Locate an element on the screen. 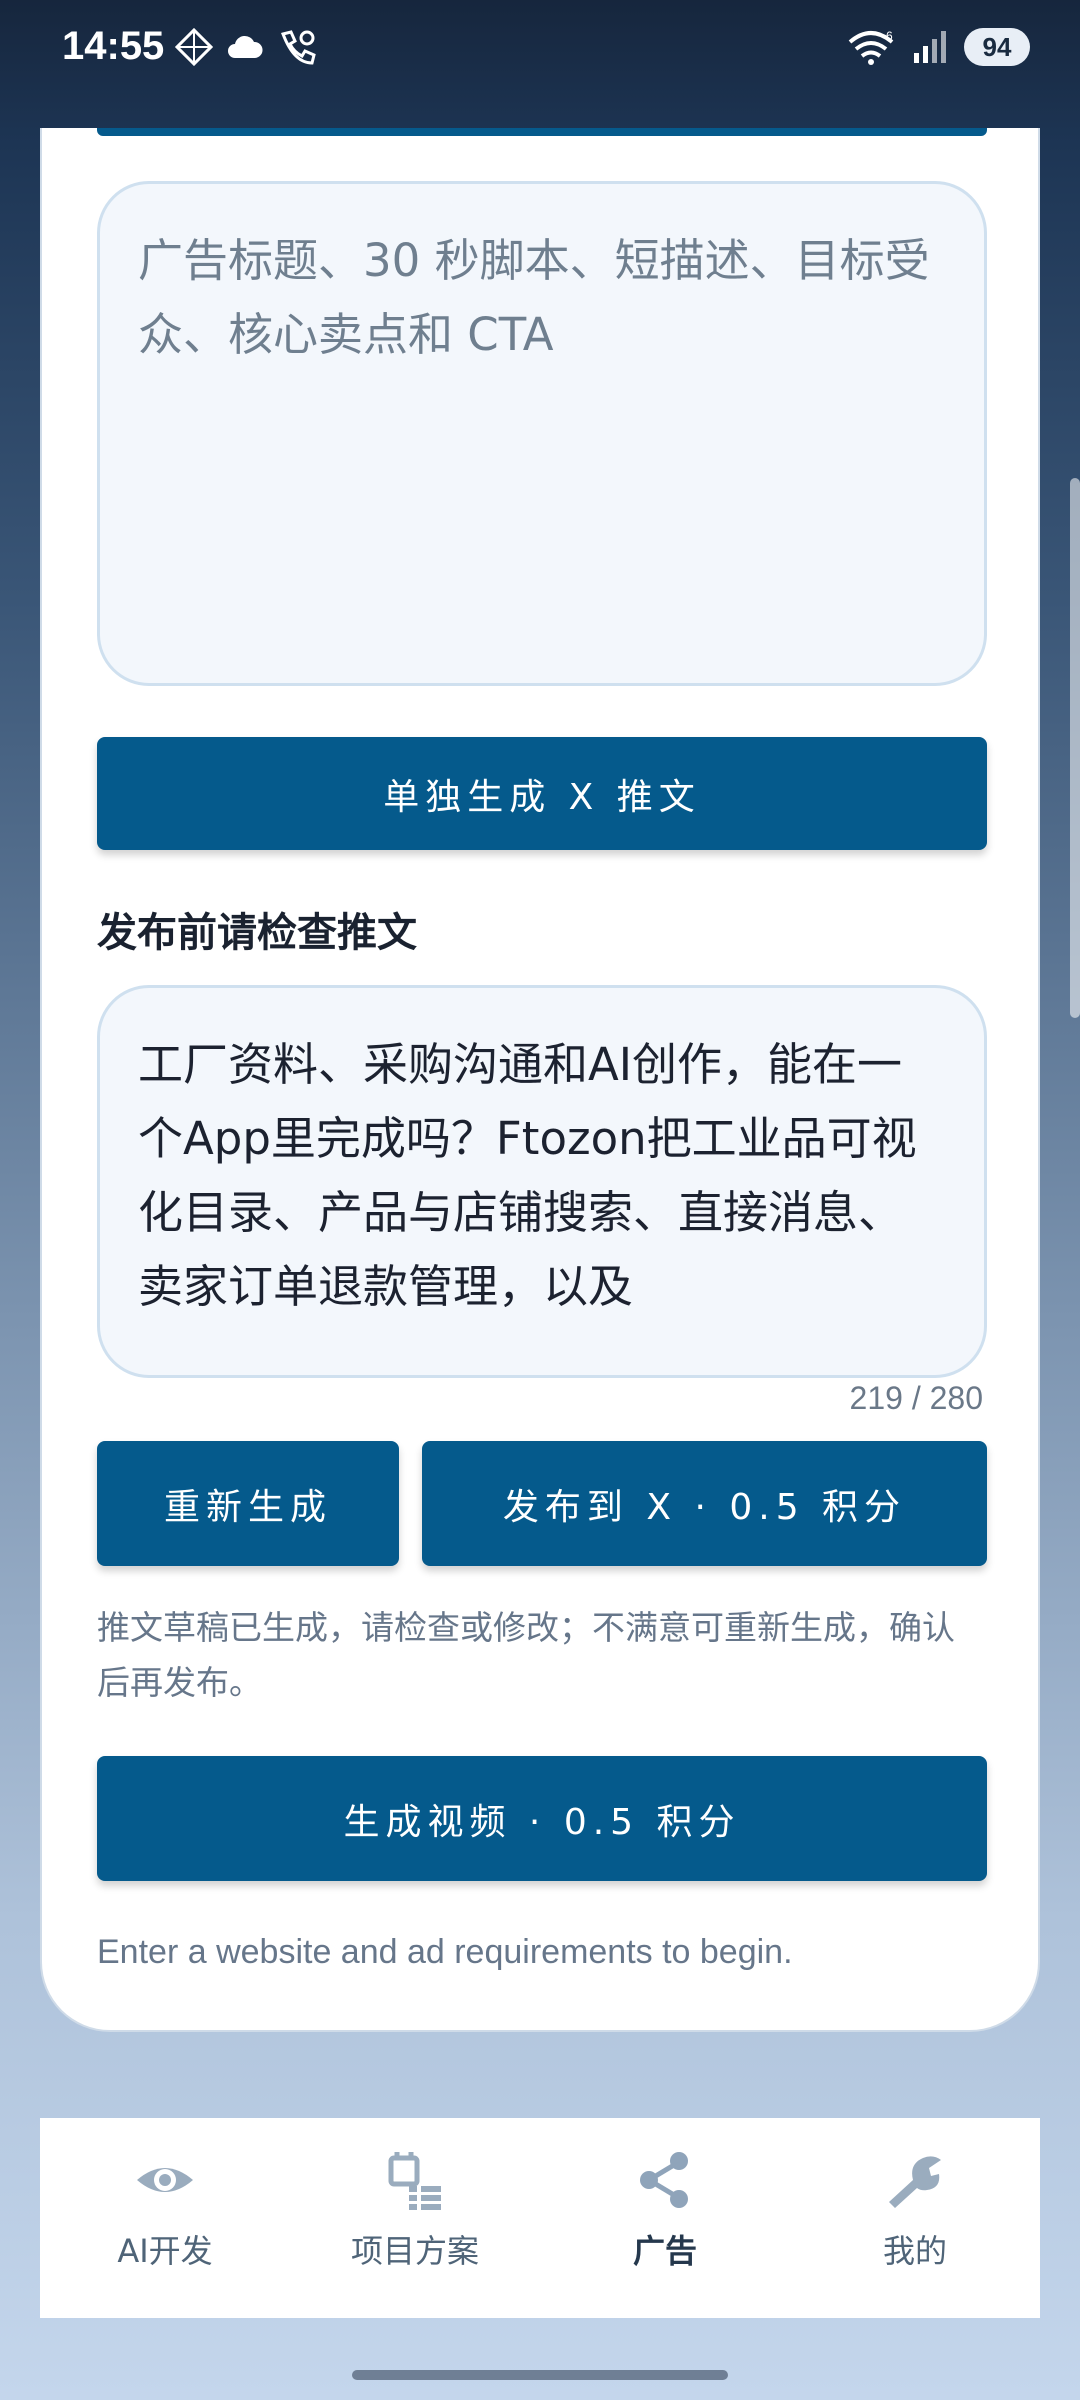 The height and width of the screenshot is (2400, 1080). cloud-icon is located at coordinates (245, 46).